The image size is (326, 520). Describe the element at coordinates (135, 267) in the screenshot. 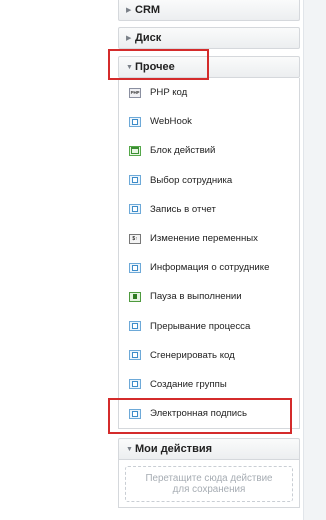

I see `employee-info-icon` at that location.